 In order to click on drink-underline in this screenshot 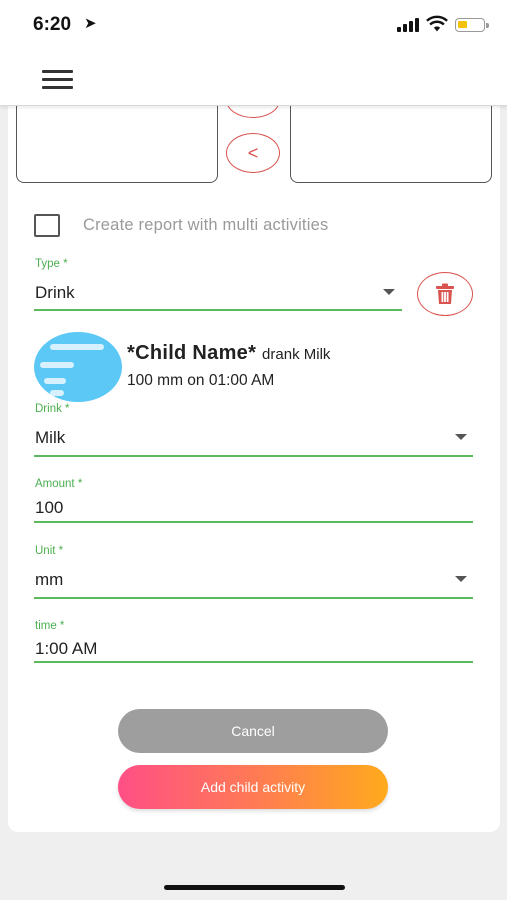, I will do `click(253, 456)`.